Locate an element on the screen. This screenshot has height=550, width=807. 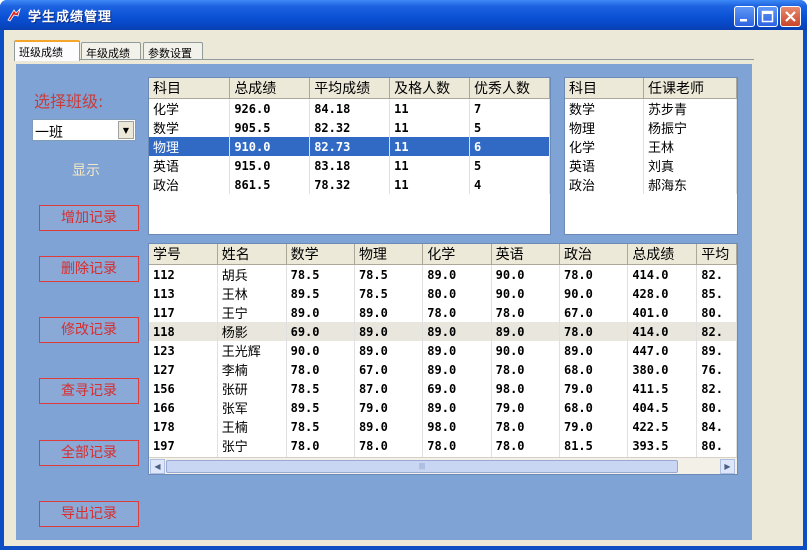
table-cell: 物理 is located at coordinates (190, 146).